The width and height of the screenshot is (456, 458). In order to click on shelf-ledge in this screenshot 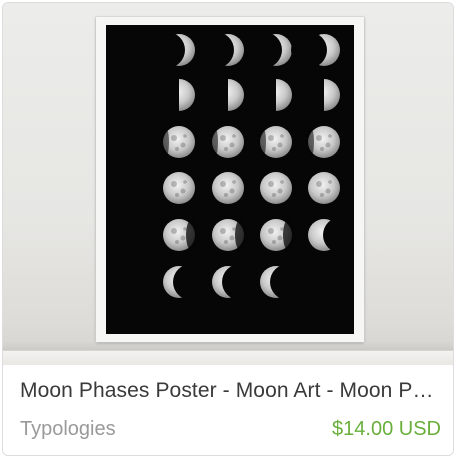, I will do `click(228, 357)`.